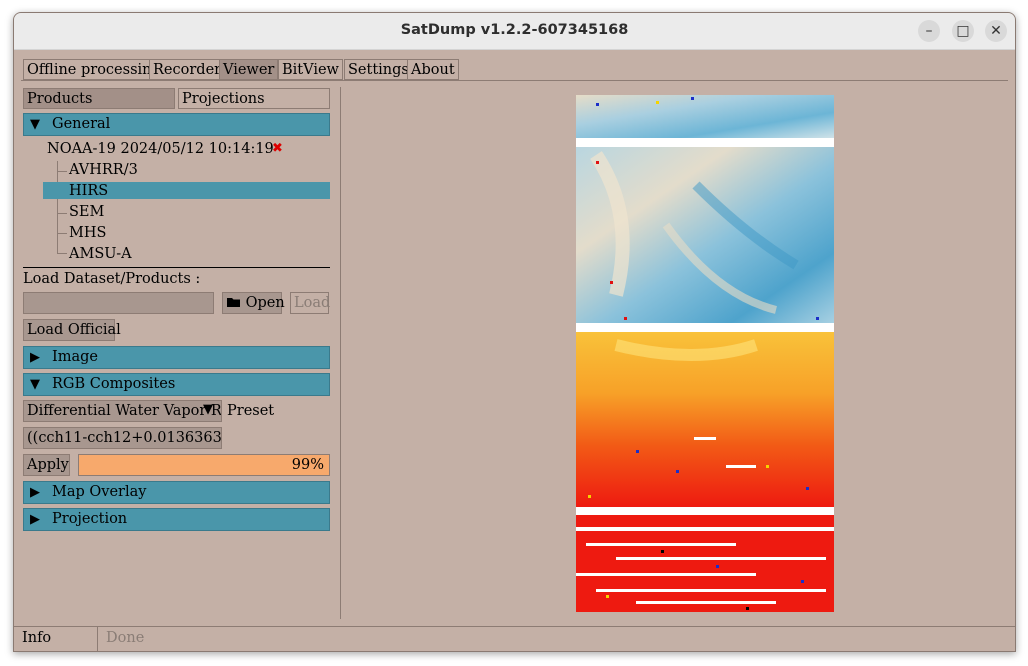  I want to click on minimize-button: –, so click(929, 31).